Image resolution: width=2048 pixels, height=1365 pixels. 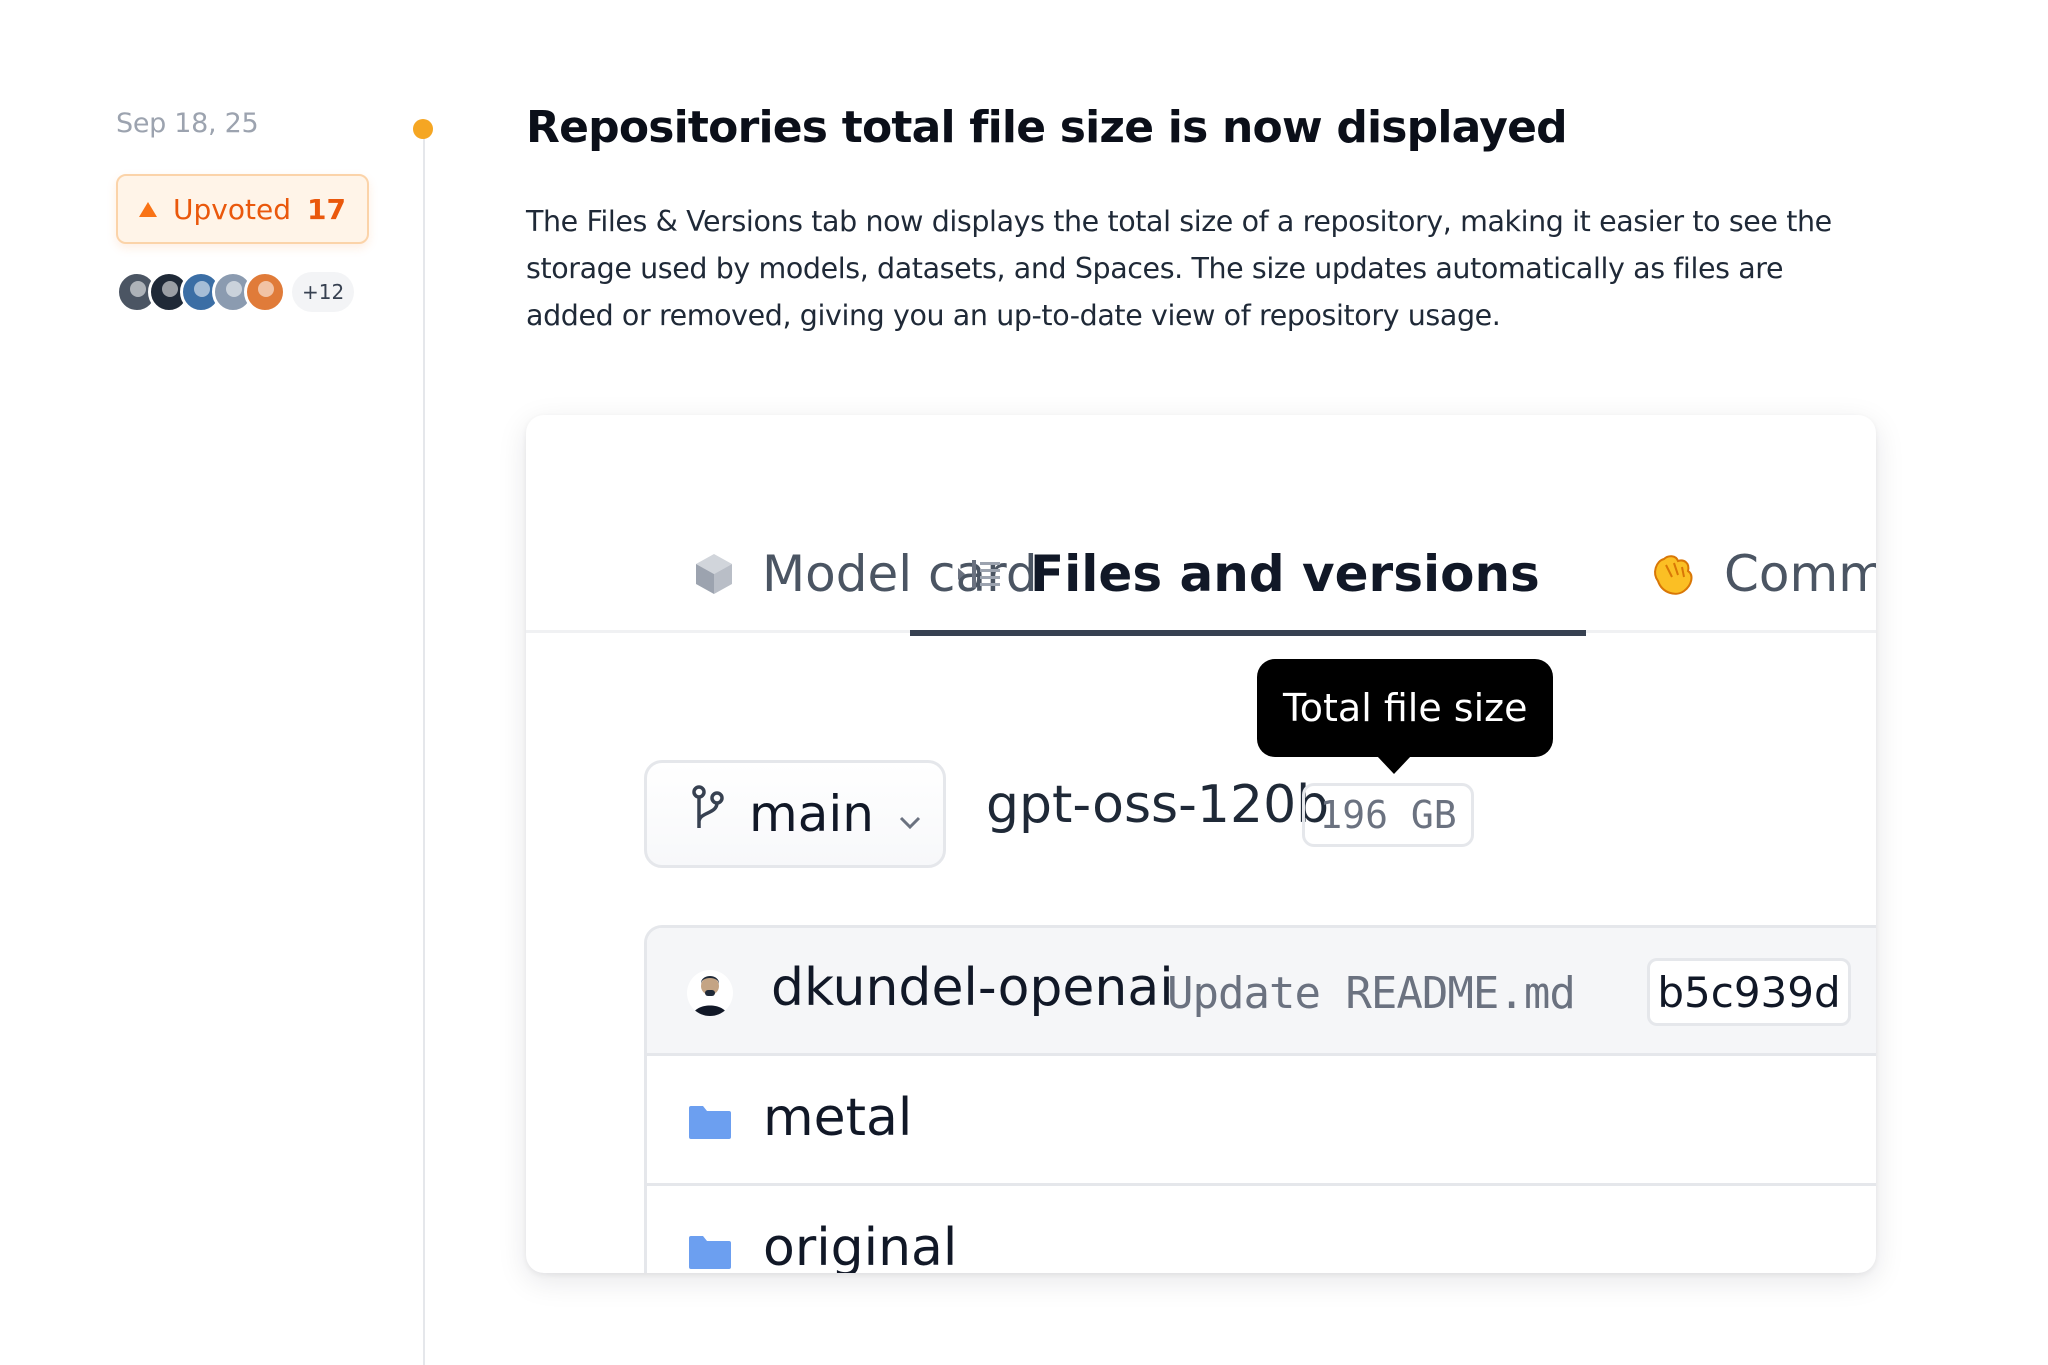 What do you see at coordinates (232, 209) in the screenshot?
I see `upvote-label: Upvoted` at bounding box center [232, 209].